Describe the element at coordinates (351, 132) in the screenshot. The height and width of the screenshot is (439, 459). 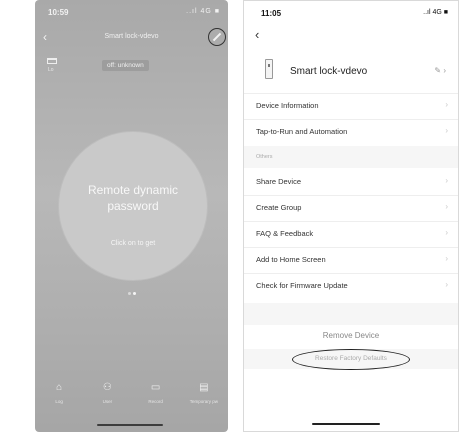
I see `row-tap-to-run: Tap-to-Run and Automation ›` at that location.